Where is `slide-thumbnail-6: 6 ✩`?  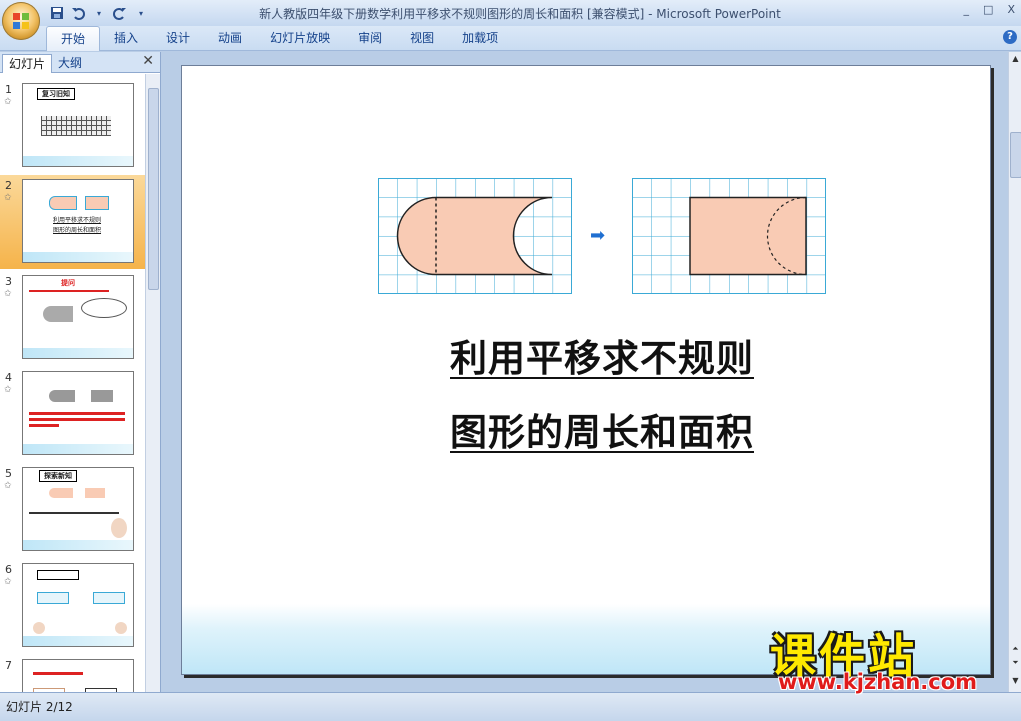
slide-thumbnail-6: 6 ✩ is located at coordinates (72, 606).